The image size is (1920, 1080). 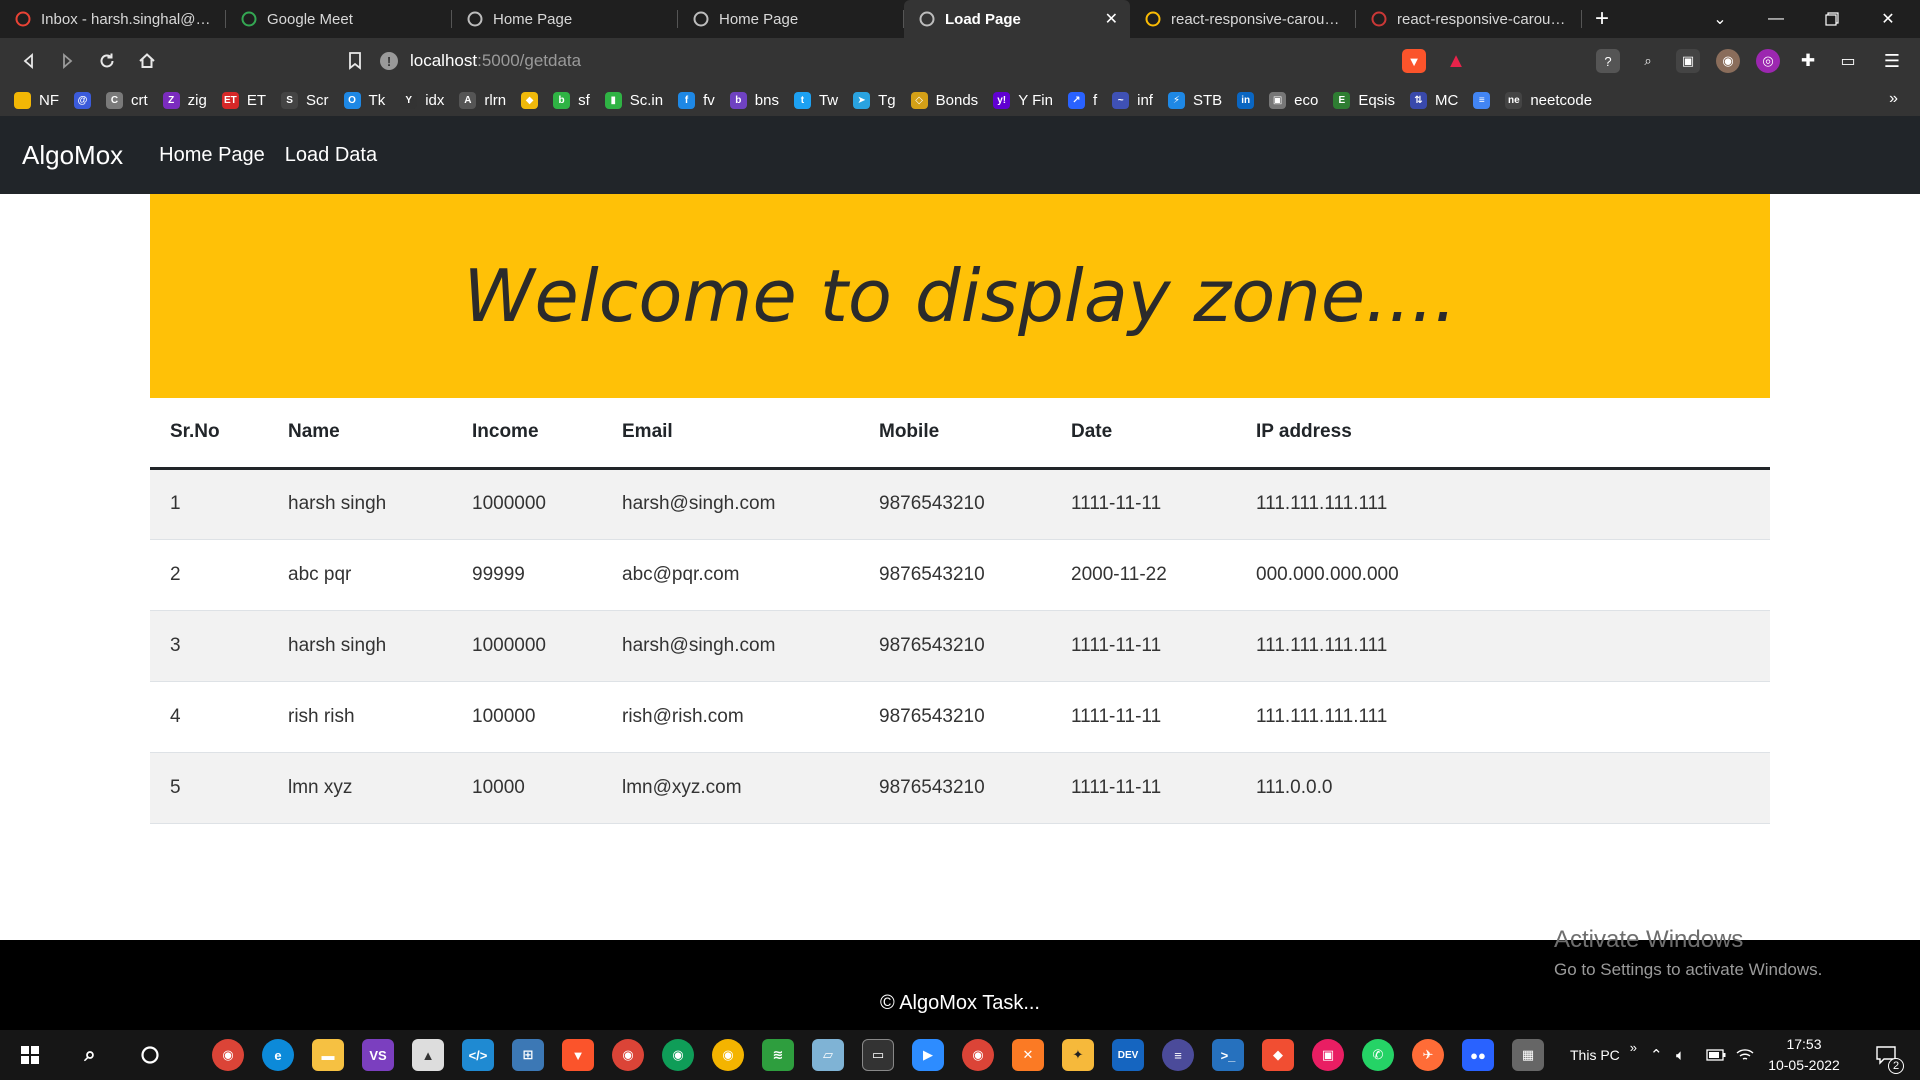 What do you see at coordinates (1478, 1055) in the screenshot?
I see `people-app-icon: ●●` at bounding box center [1478, 1055].